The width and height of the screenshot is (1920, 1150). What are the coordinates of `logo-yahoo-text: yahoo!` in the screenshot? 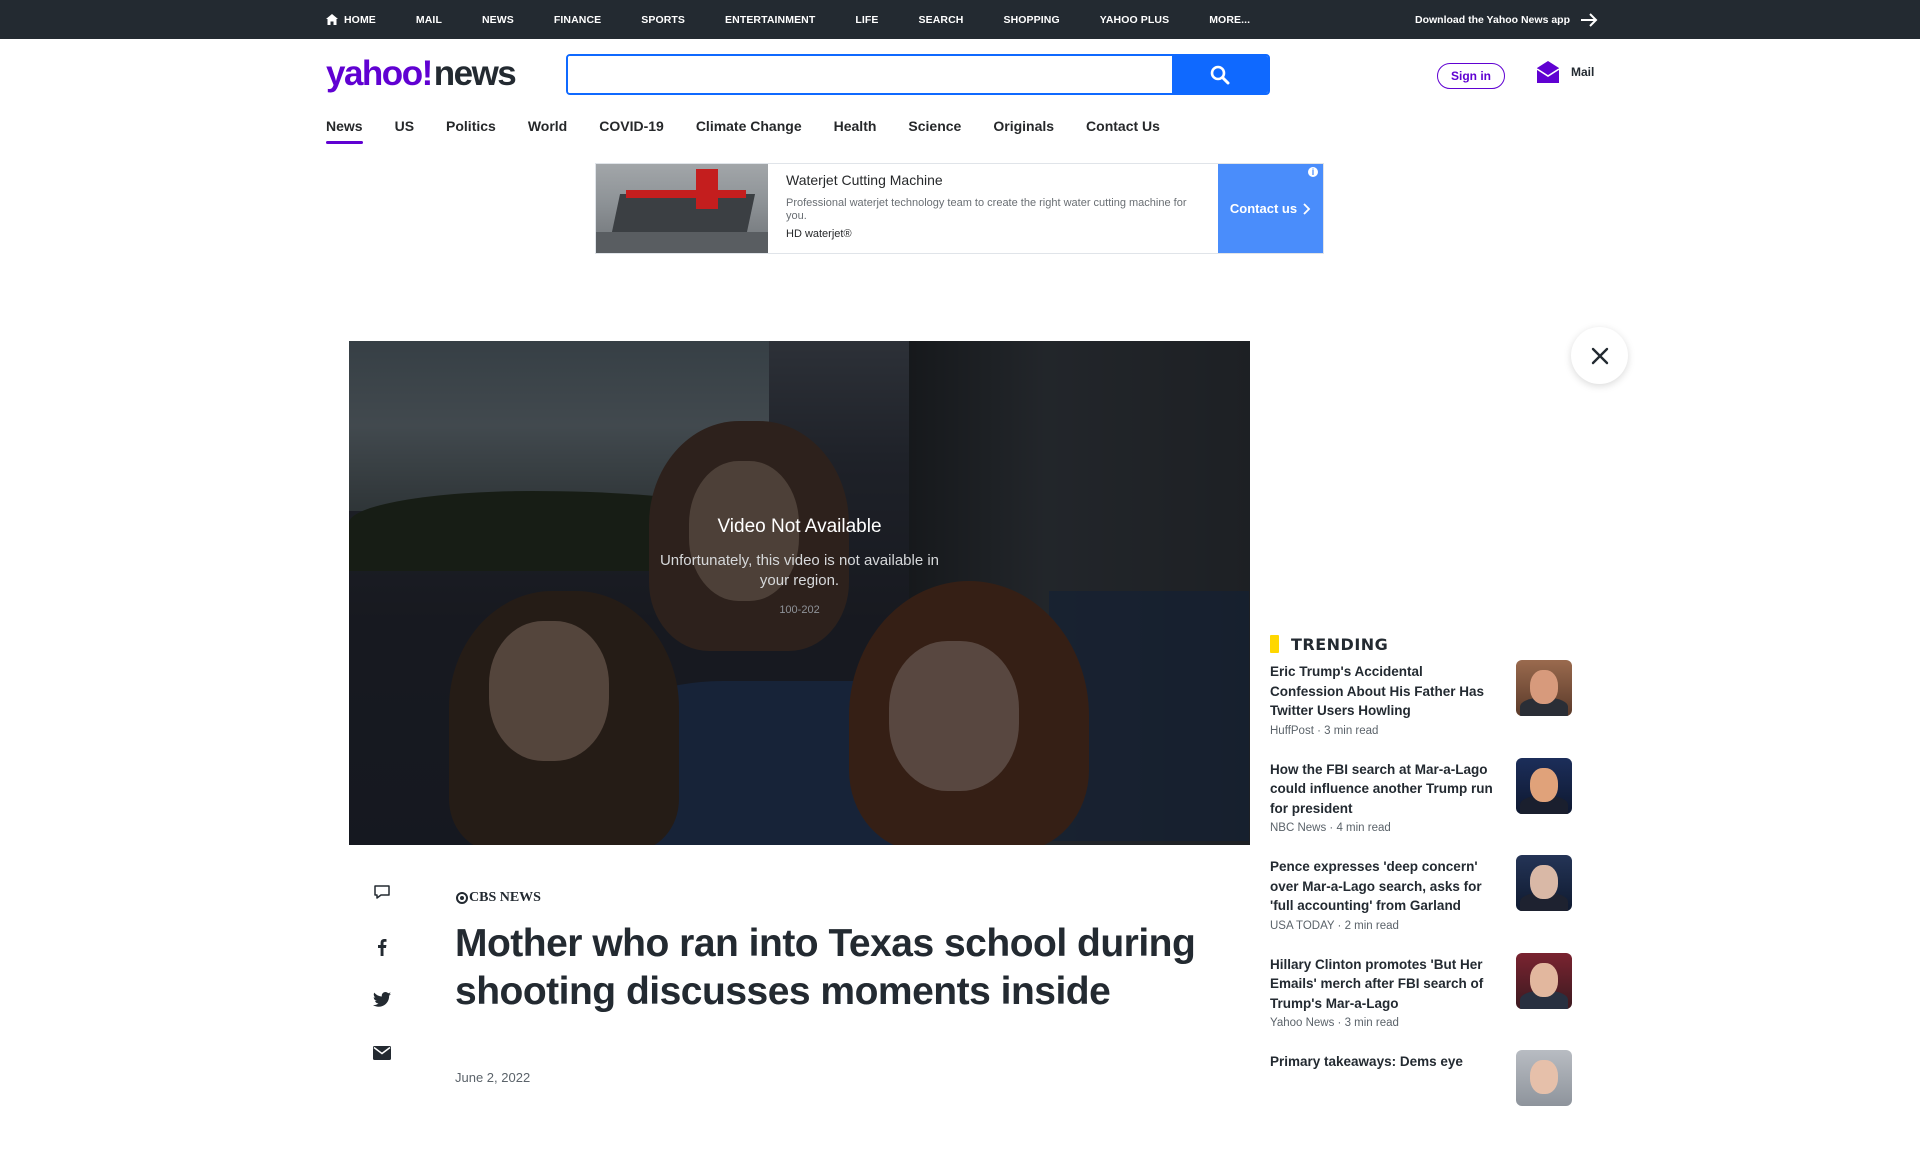 It's located at (379, 73).